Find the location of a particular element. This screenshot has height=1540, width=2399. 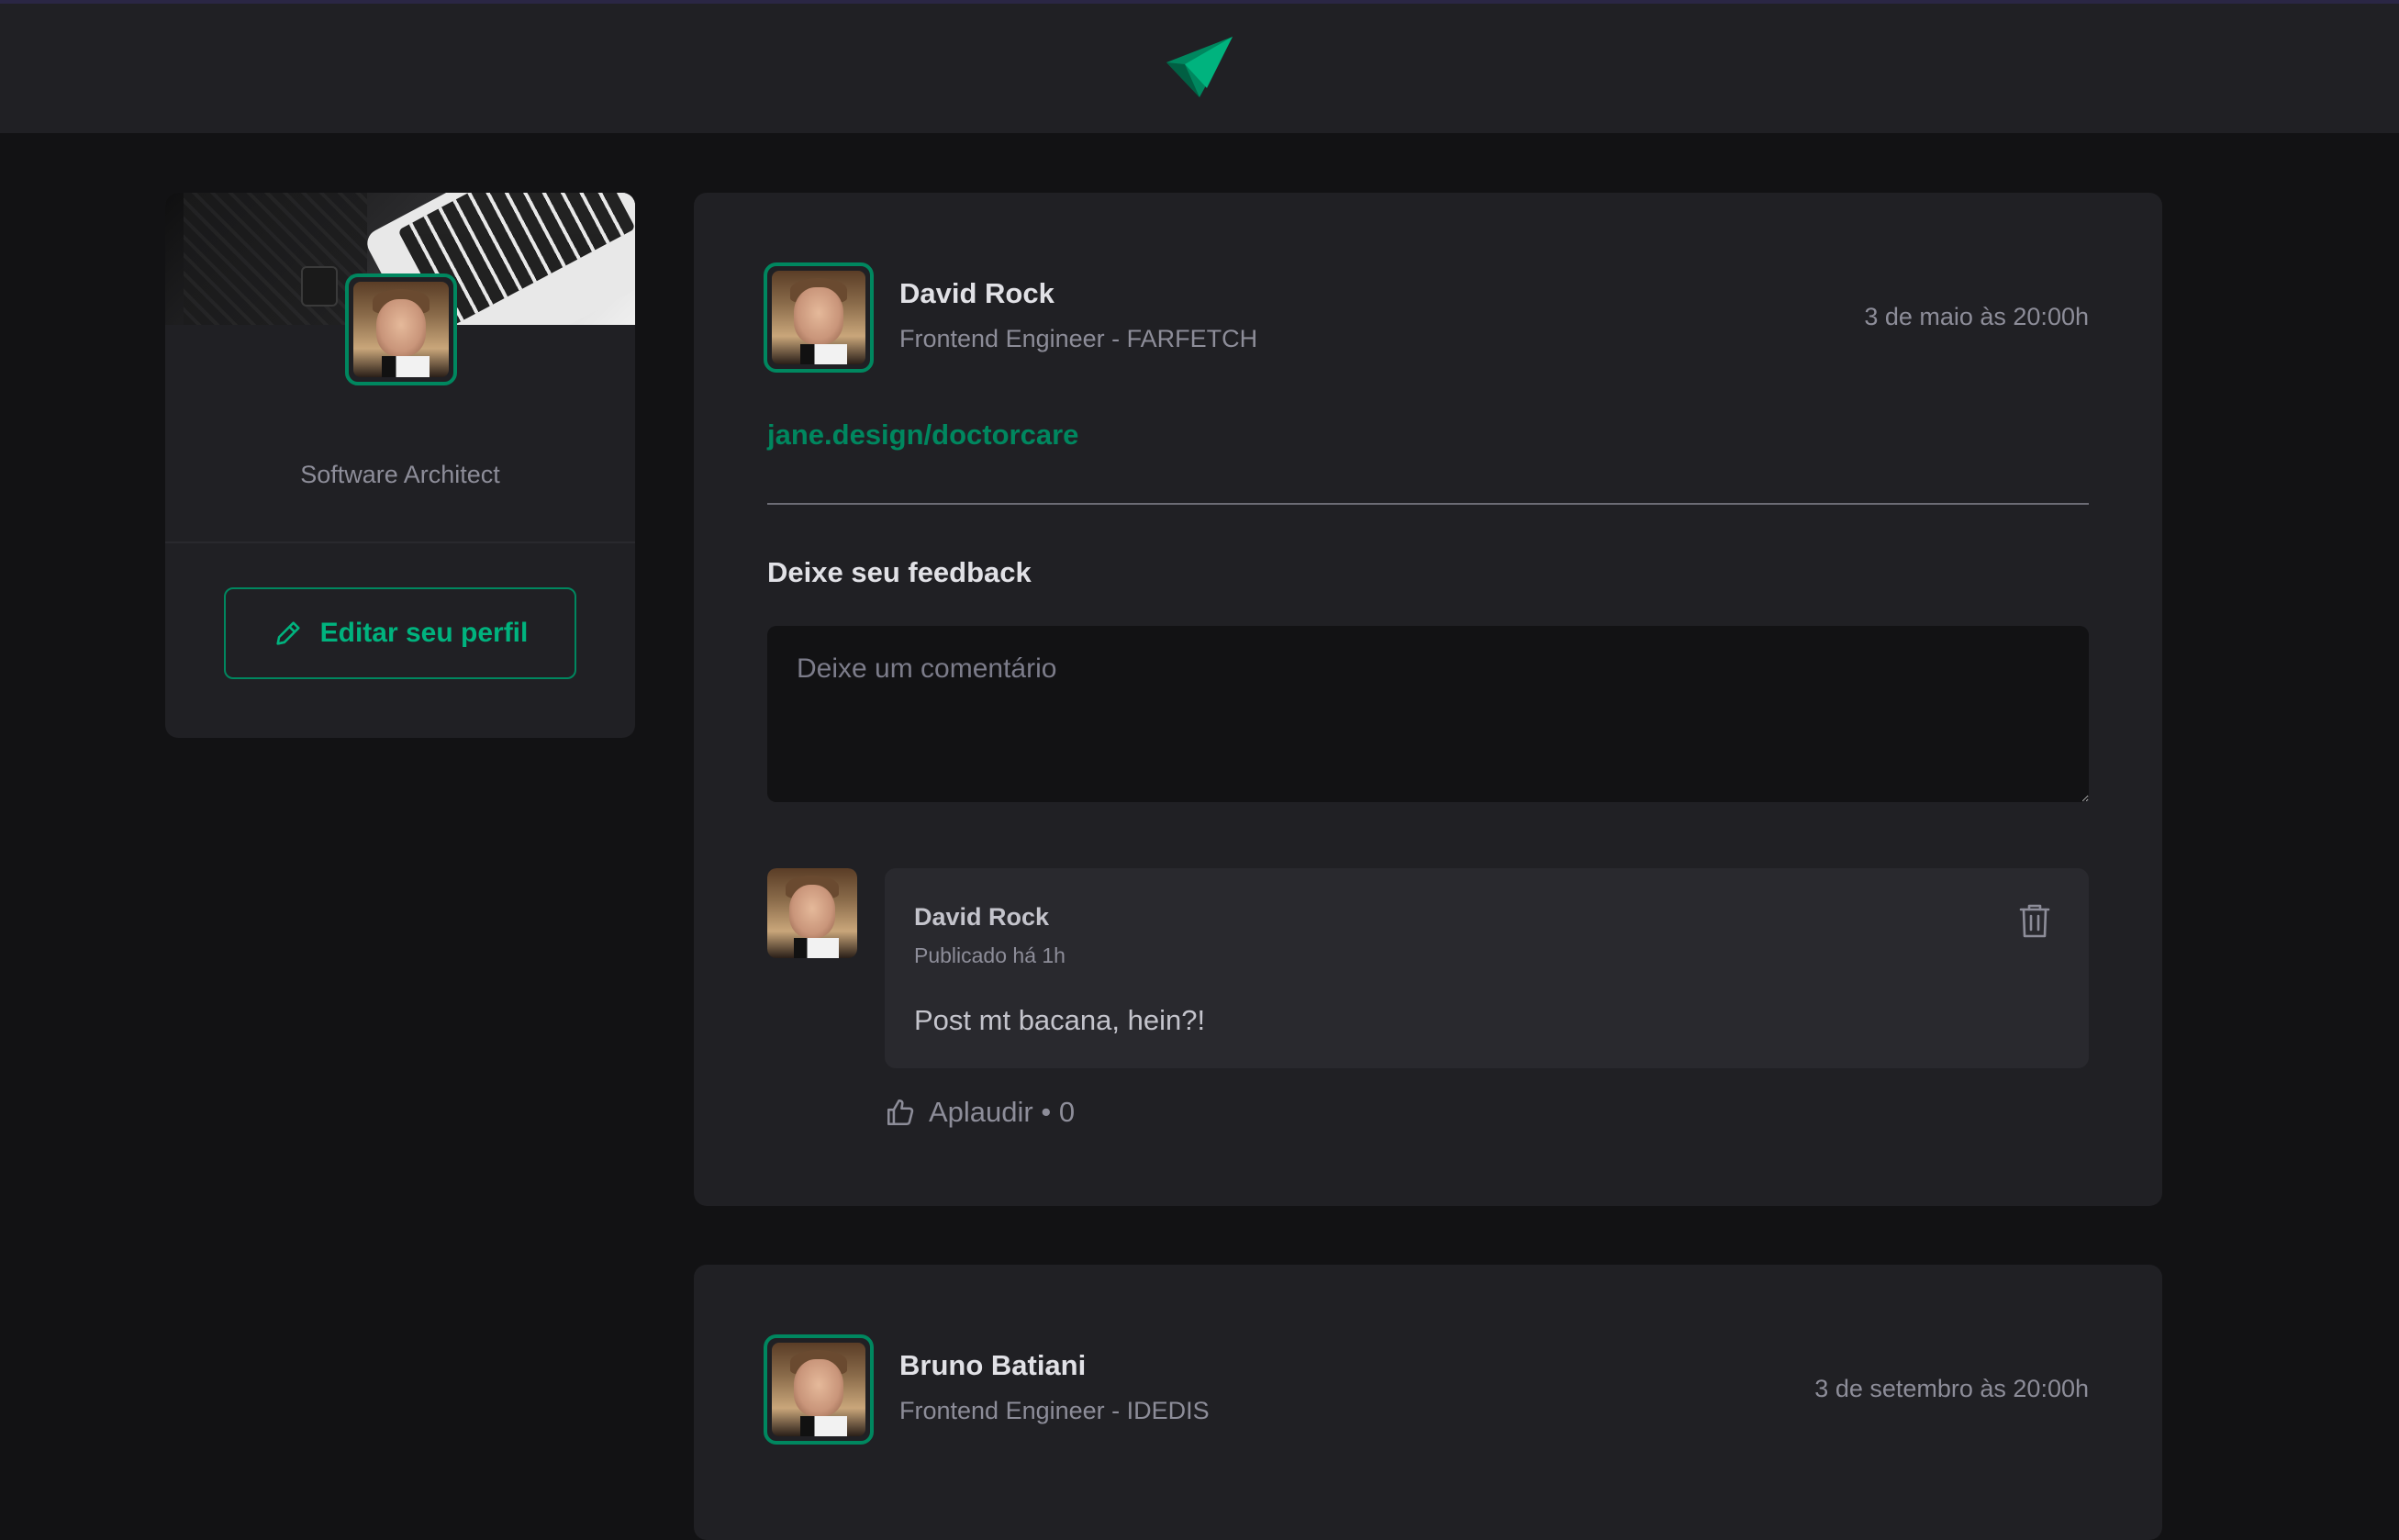

applaud-button: Aplaudir • 0 is located at coordinates (980, 1112).